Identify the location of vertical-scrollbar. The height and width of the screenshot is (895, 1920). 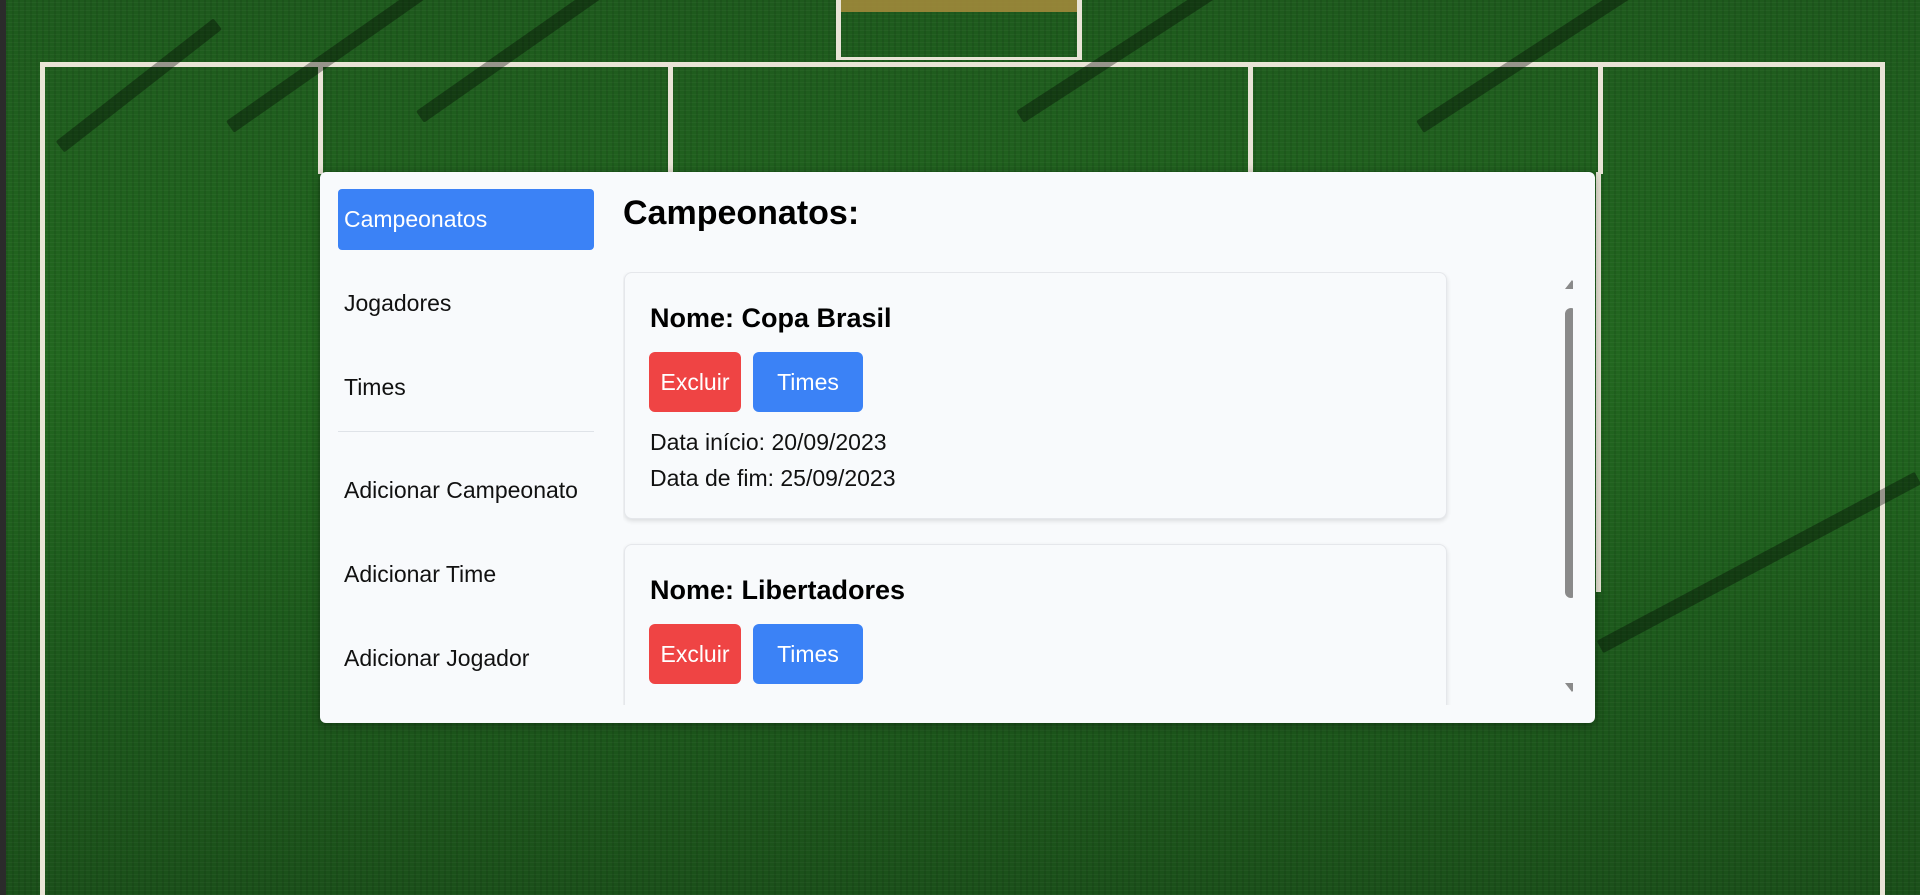
(1568, 488).